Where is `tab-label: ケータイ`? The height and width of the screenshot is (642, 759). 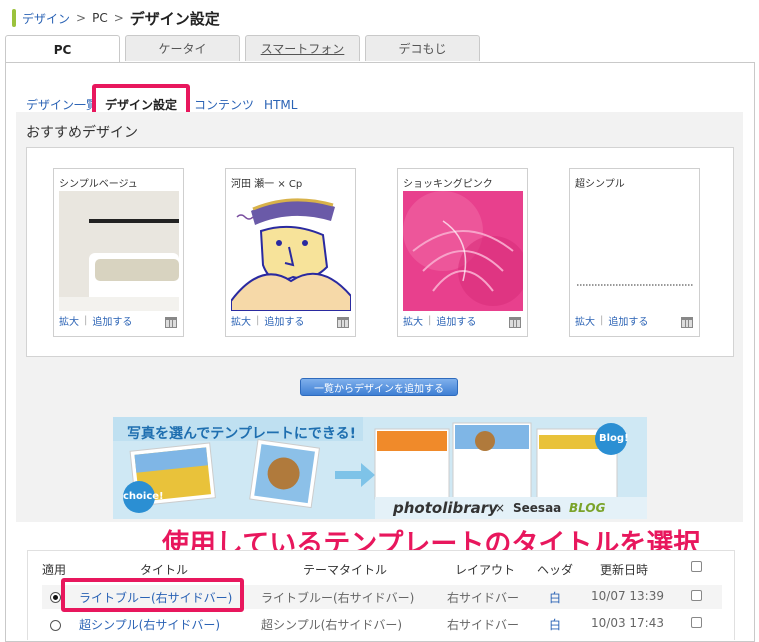
tab-label: ケータイ is located at coordinates (182, 49).